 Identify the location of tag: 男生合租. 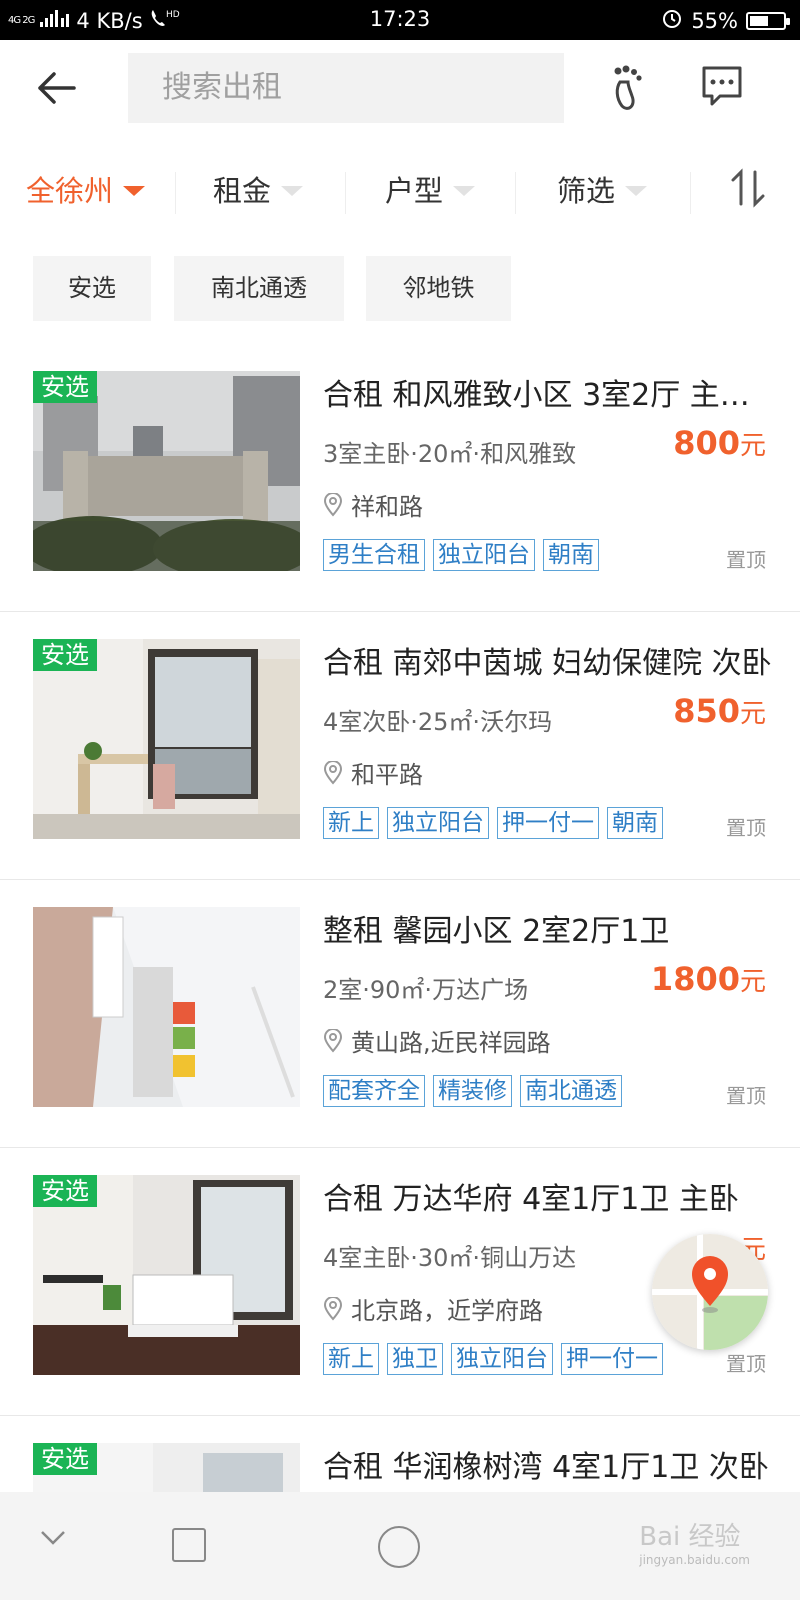
(374, 555).